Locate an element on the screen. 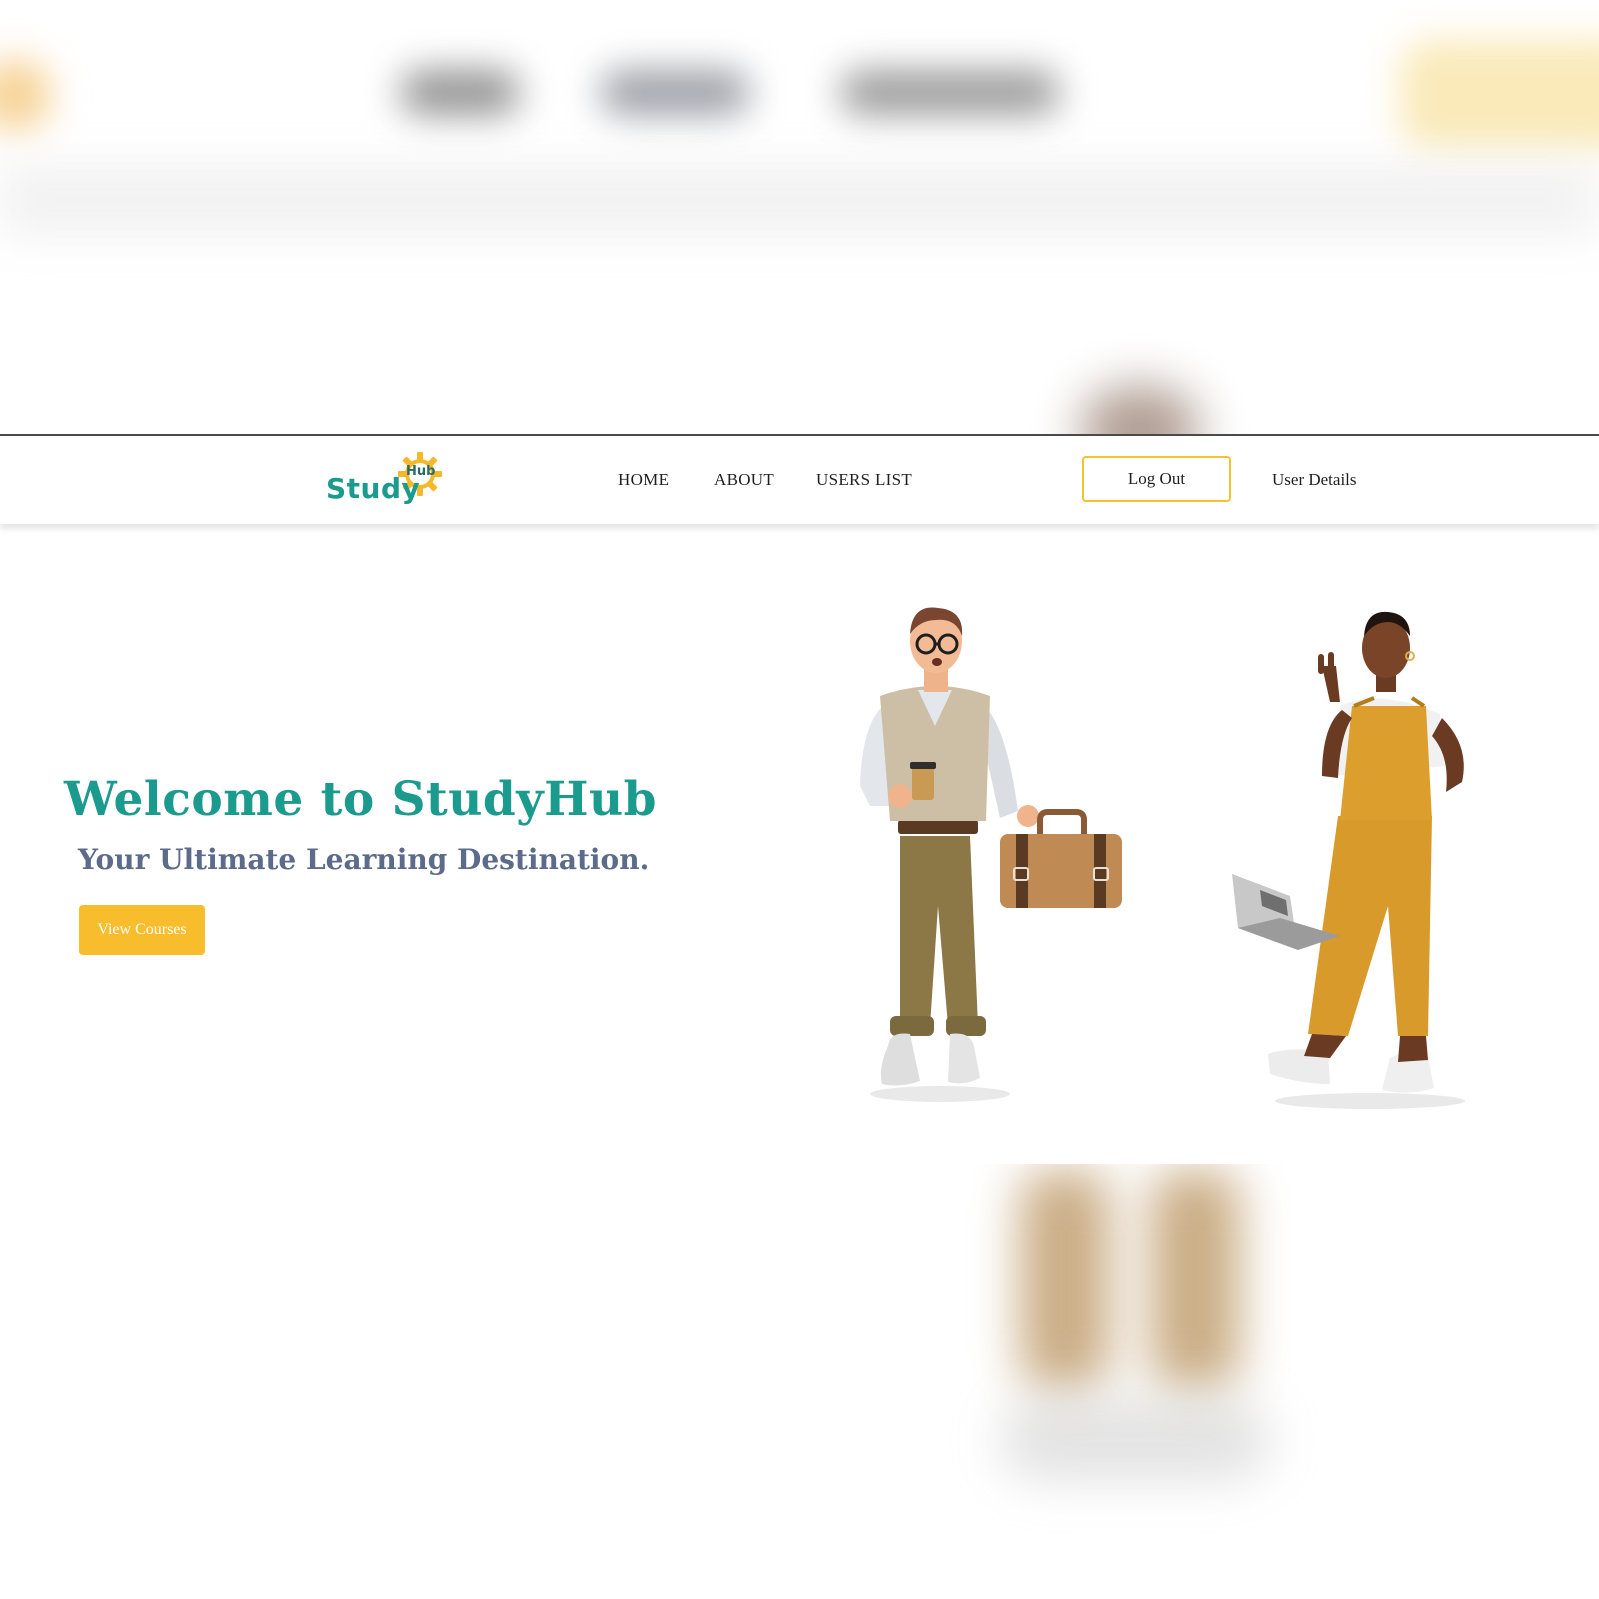  hero-subtitle: Your Ultimate Learning Destination. is located at coordinates (364, 859).